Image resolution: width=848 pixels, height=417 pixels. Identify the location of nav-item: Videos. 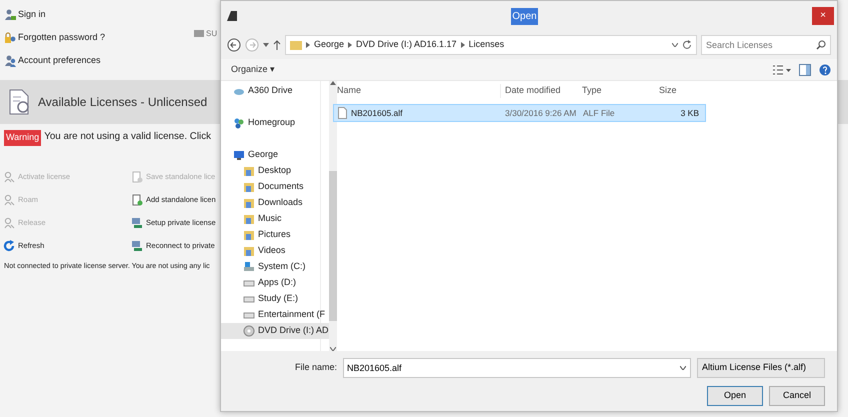
(275, 251).